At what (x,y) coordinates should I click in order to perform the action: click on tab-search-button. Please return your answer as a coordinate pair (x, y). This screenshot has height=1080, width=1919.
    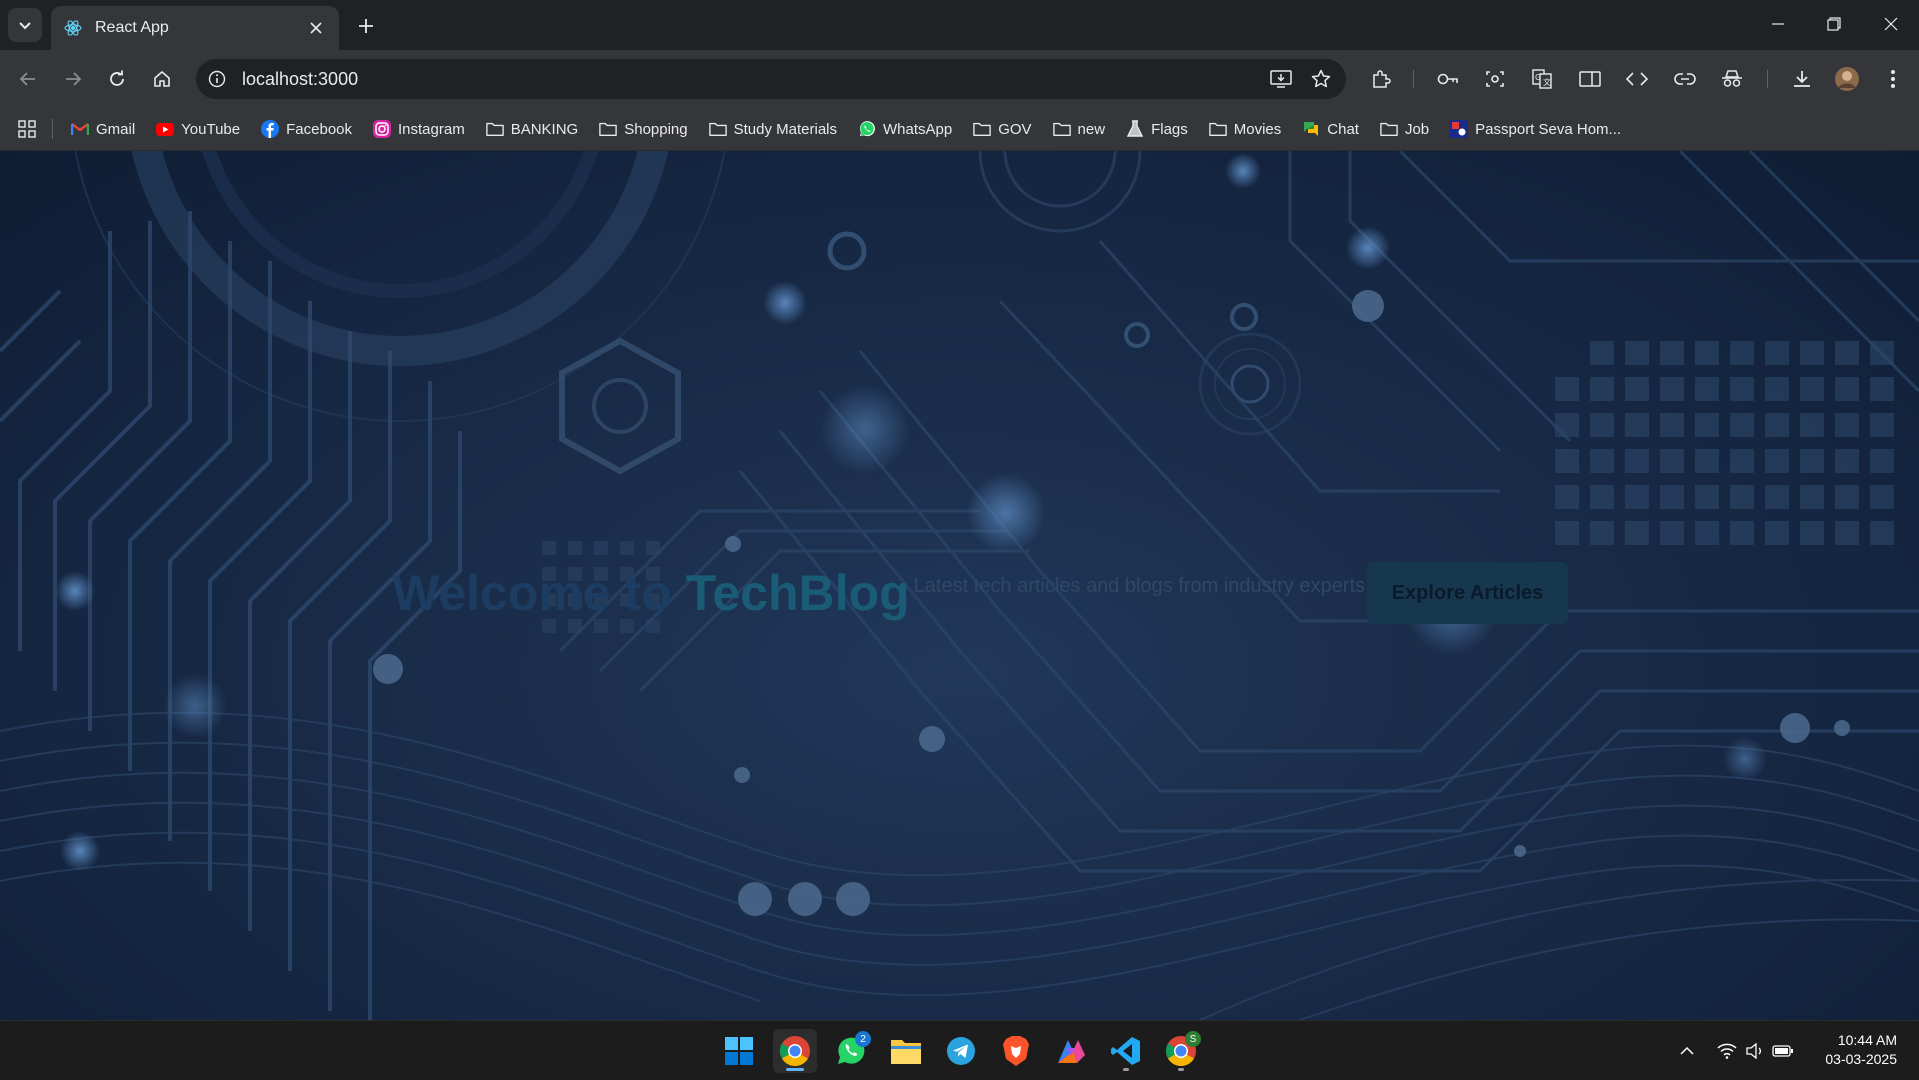
    Looking at the image, I should click on (25, 25).